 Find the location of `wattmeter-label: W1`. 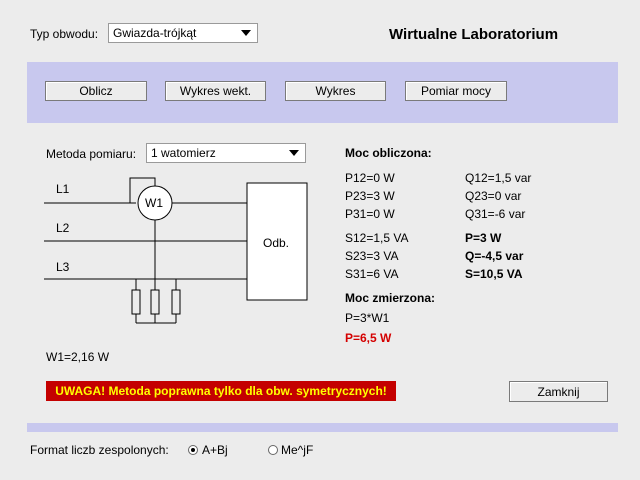

wattmeter-label: W1 is located at coordinates (154, 203).